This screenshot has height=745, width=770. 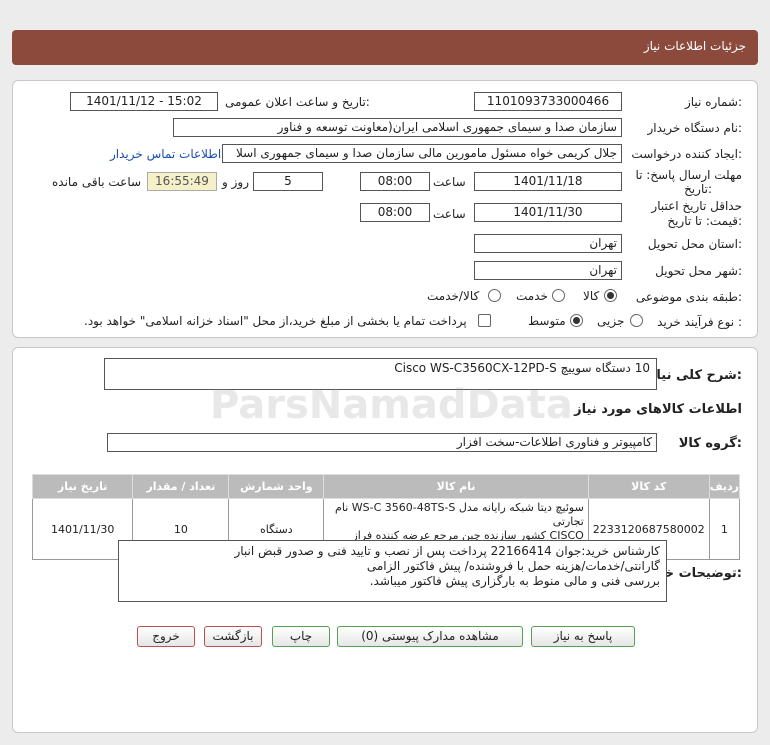 I want to click on buyer-org-label: نام دستگاه خریدار:, so click(x=695, y=128).